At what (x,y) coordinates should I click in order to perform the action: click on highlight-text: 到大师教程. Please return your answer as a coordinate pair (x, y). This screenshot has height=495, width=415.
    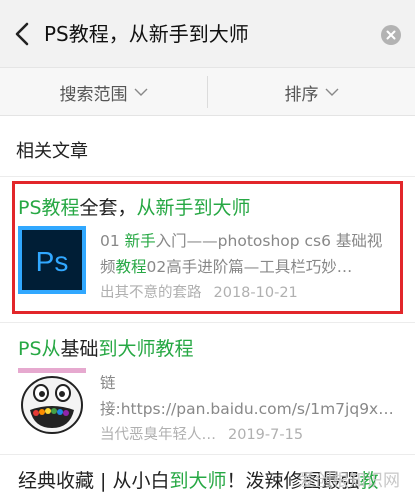
    Looking at the image, I should click on (146, 349).